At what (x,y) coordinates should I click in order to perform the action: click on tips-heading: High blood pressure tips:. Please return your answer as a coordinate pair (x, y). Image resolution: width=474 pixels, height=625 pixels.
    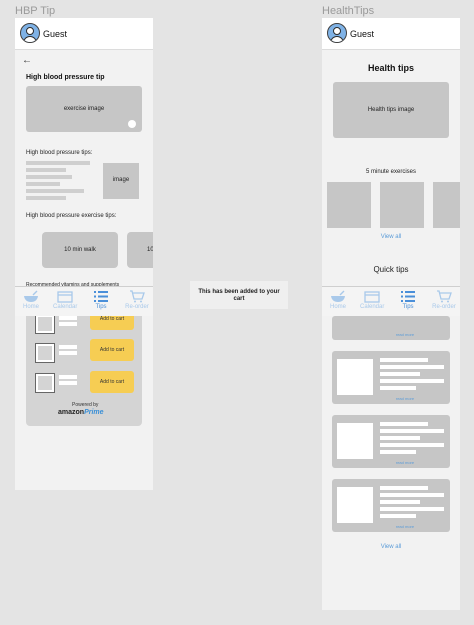
    Looking at the image, I should click on (59, 153).